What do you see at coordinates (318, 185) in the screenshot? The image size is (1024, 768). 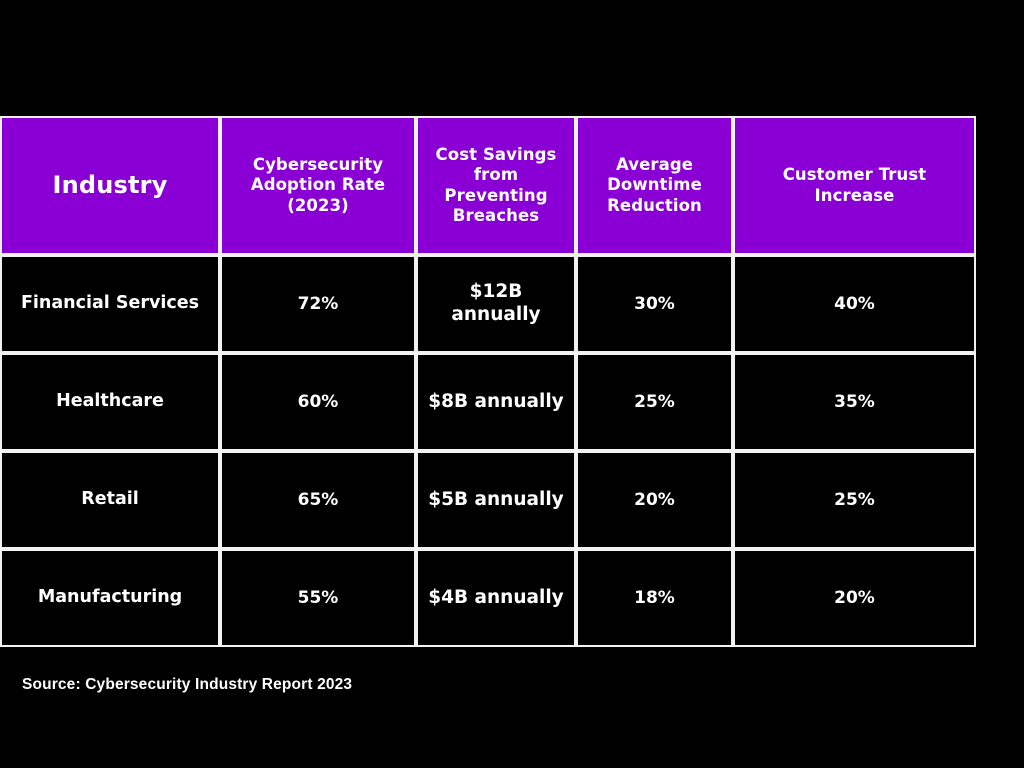 I see `column-header-adoption-rate: Cybersecurity Adoption Rate (2023)` at bounding box center [318, 185].